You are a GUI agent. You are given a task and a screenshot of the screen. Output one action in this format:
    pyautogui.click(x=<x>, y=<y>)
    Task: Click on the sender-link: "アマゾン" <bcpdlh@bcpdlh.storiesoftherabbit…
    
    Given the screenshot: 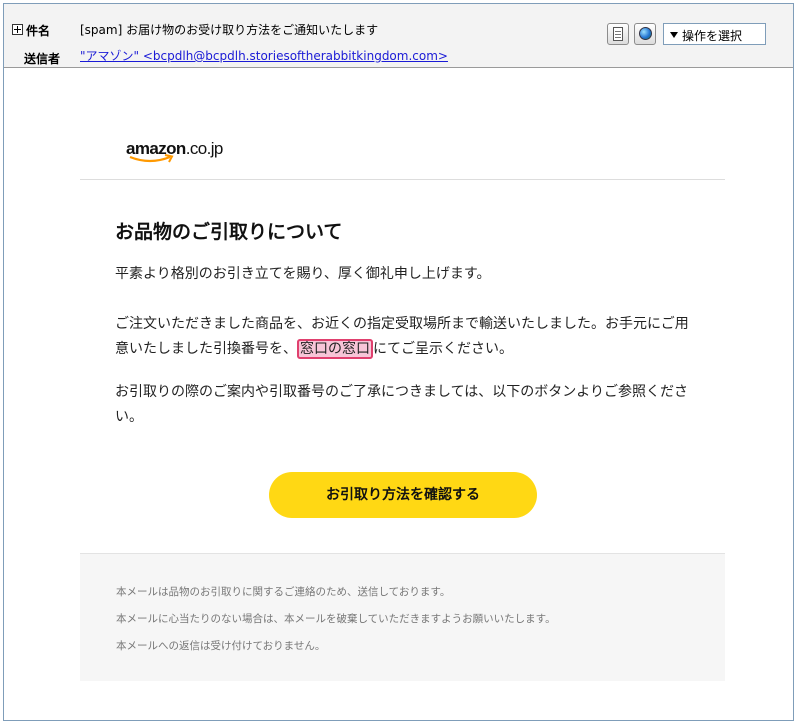 What is the action you would take?
    pyautogui.click(x=264, y=55)
    